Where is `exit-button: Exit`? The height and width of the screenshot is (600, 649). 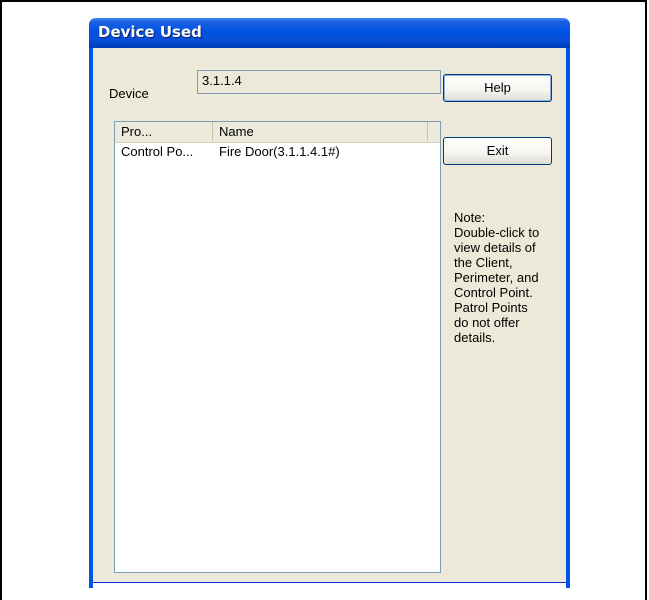 exit-button: Exit is located at coordinates (497, 151).